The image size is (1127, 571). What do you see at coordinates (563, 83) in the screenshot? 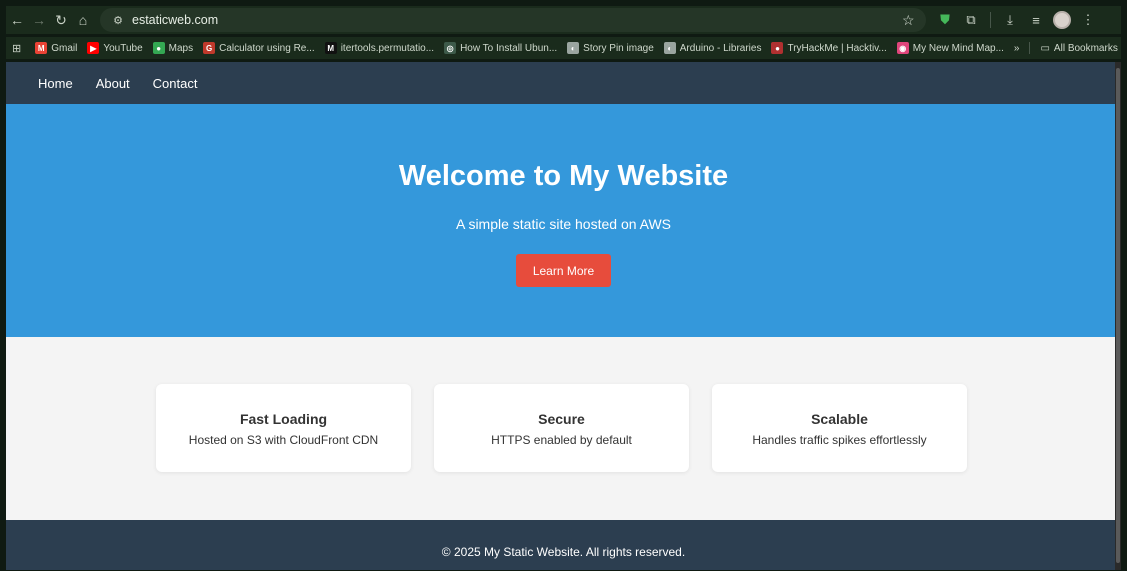
I see `site-navbar: Home About Contact` at bounding box center [563, 83].